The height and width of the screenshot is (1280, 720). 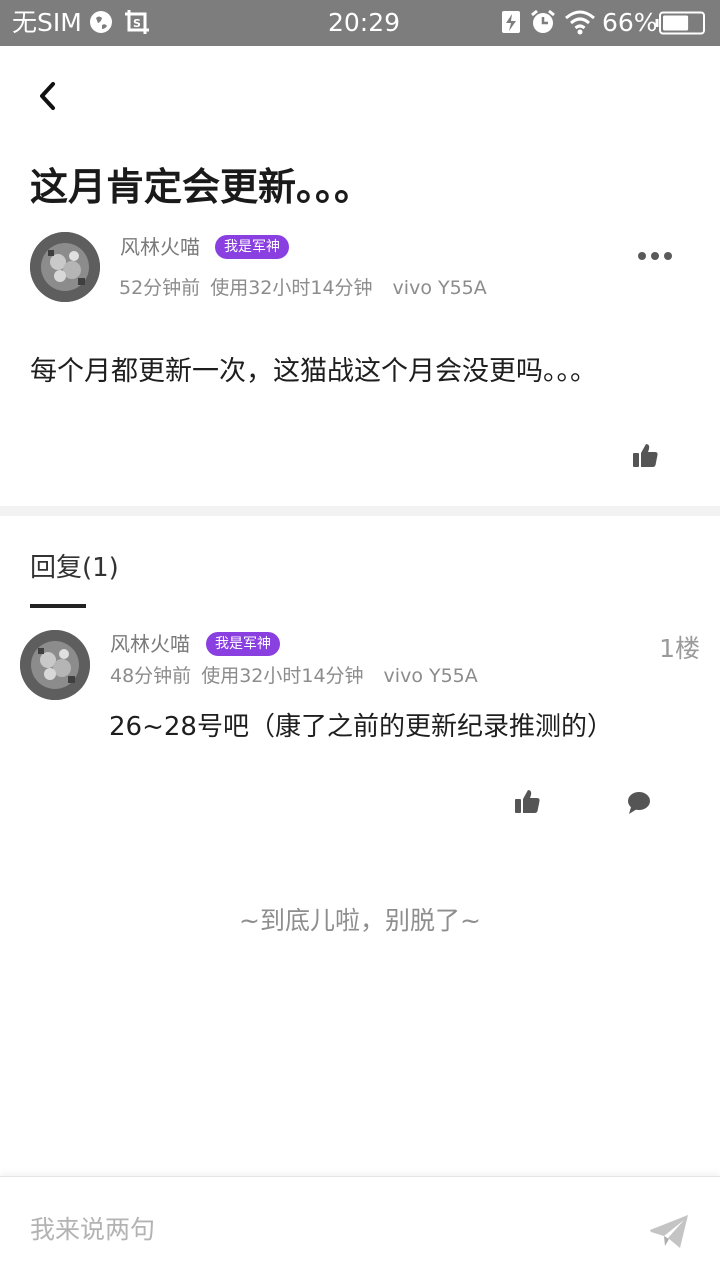 I want to click on clock: 20:29, so click(x=364, y=22).